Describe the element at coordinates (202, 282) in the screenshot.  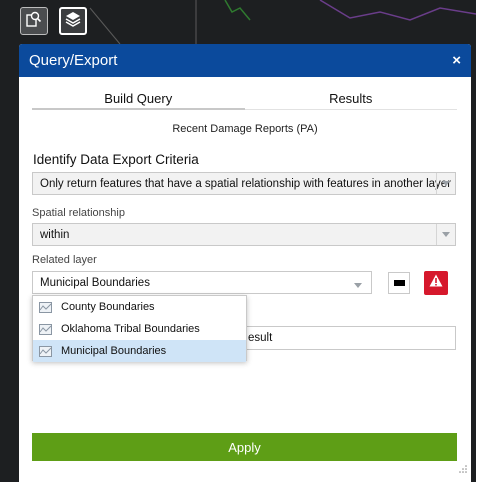
I see `related-layer-select: Municipal Boundaries` at that location.